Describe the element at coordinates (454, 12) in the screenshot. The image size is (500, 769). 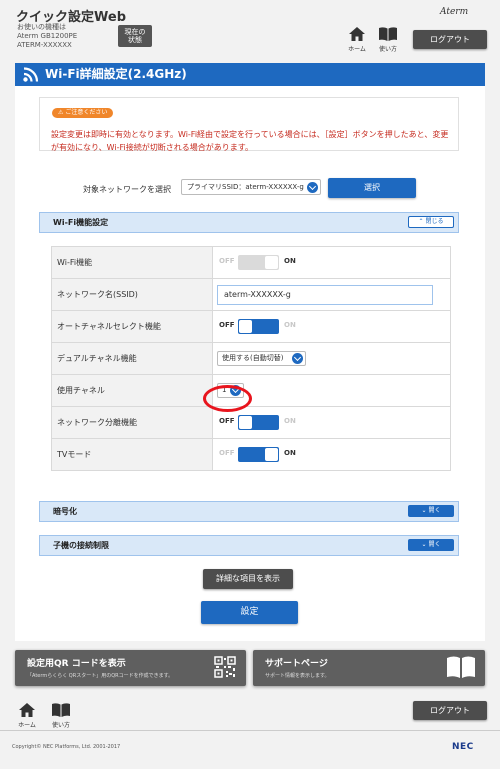
I see `aterm-logo: Aterm` at that location.